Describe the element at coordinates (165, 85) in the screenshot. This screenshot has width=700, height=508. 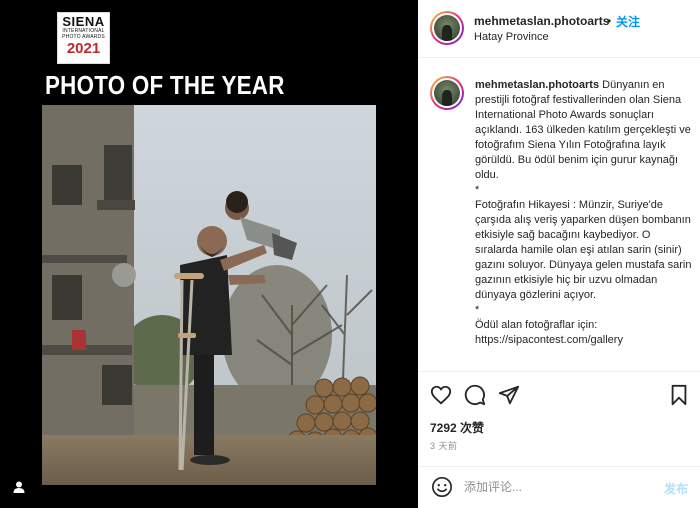
I see `photo-of-the-year-title: PHOTO OF THE YEAR` at that location.